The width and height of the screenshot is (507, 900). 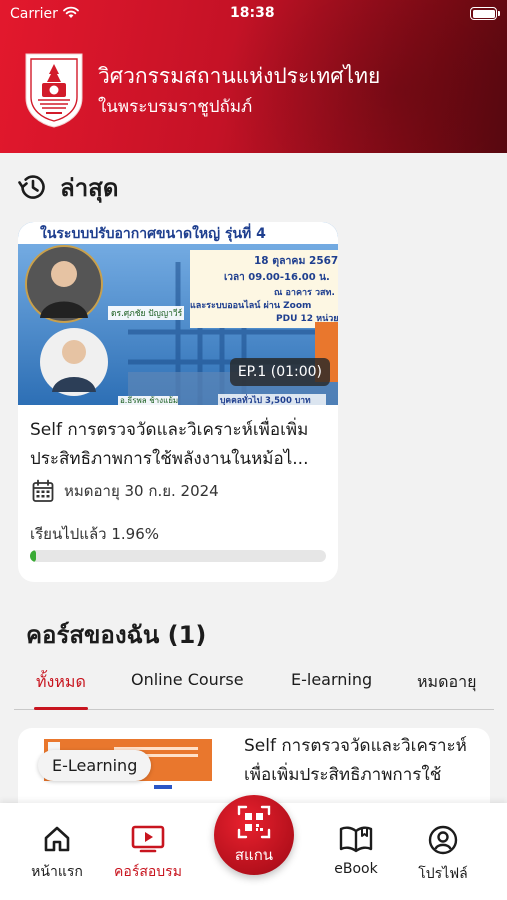 What do you see at coordinates (443, 840) in the screenshot?
I see `user-circle-icon` at bounding box center [443, 840].